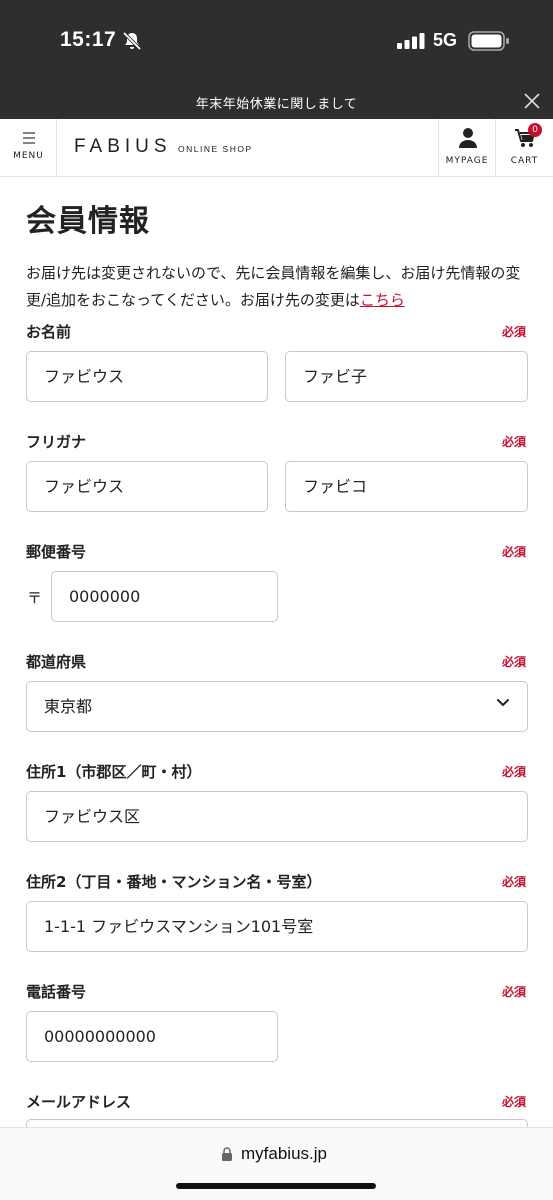 Image resolution: width=553 pixels, height=1200 pixels. What do you see at coordinates (276, 42) in the screenshot?
I see `status-bar: 15:17 5G` at bounding box center [276, 42].